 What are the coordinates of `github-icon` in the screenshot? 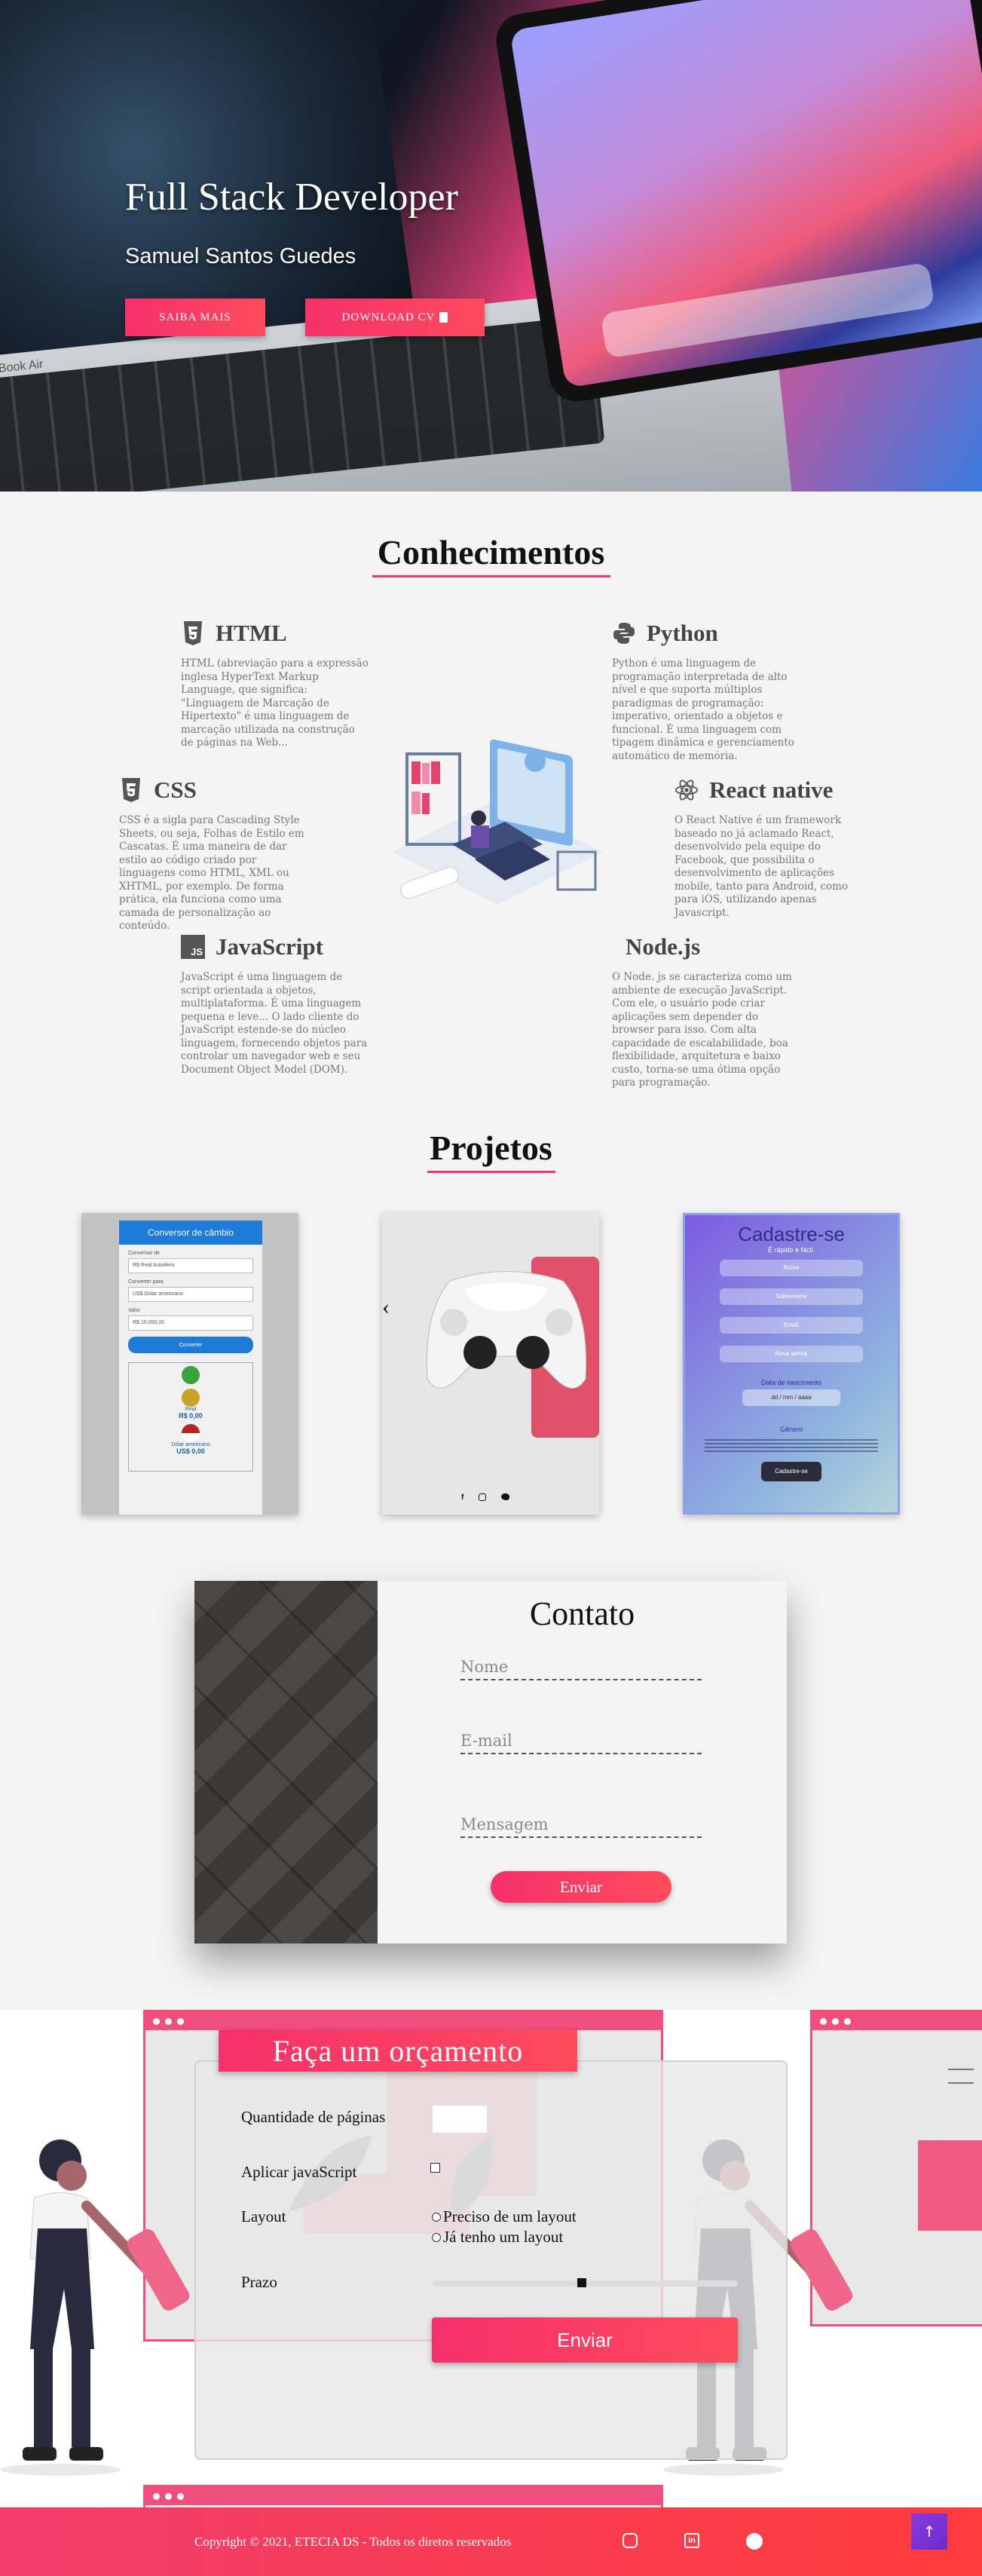 It's located at (755, 2541).